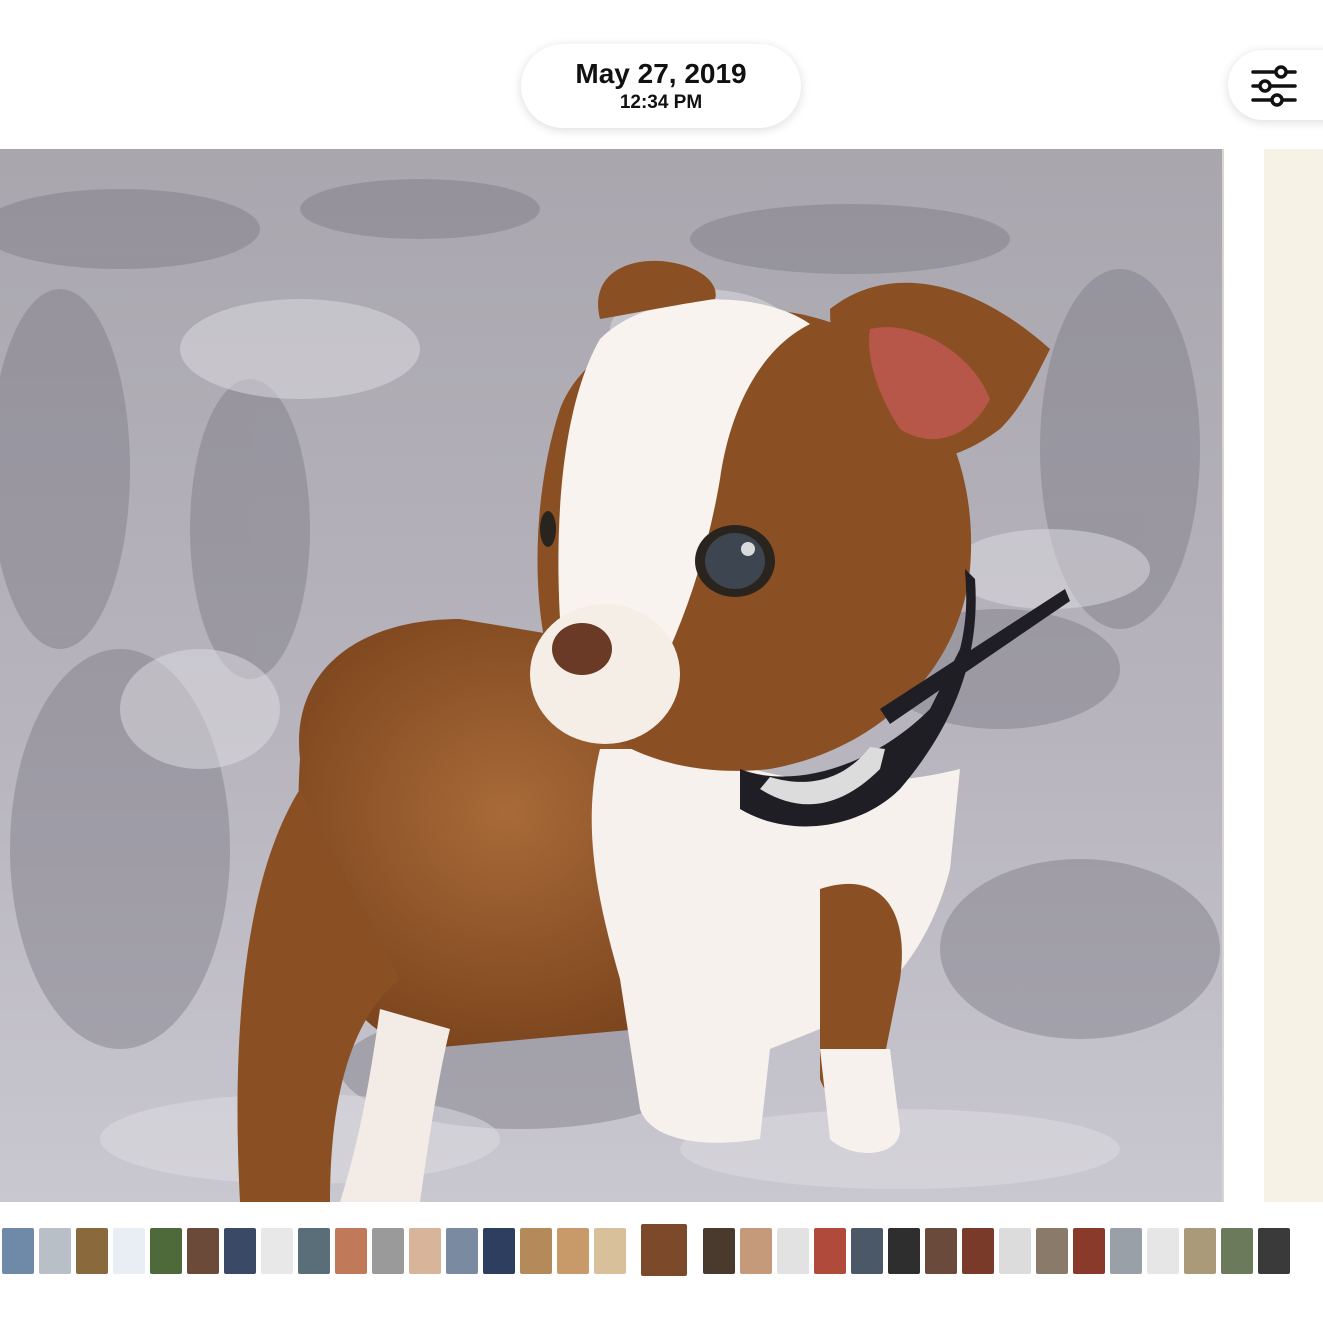 The height and width of the screenshot is (1323, 1323). I want to click on filmstrip, so click(661, 1252).